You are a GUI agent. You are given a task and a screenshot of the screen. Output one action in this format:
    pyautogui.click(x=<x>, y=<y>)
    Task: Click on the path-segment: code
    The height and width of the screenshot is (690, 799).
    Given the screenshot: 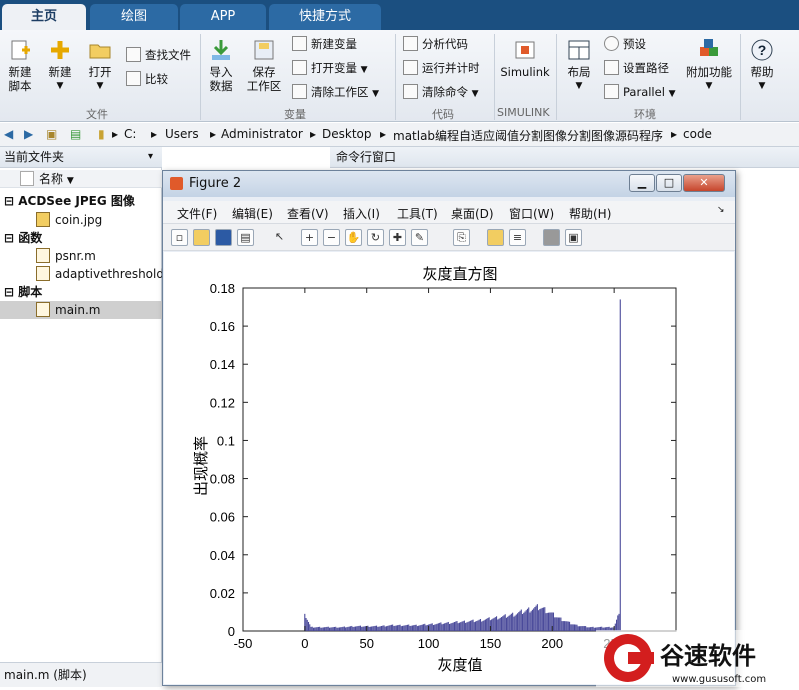 What is the action you would take?
    pyautogui.click(x=697, y=134)
    